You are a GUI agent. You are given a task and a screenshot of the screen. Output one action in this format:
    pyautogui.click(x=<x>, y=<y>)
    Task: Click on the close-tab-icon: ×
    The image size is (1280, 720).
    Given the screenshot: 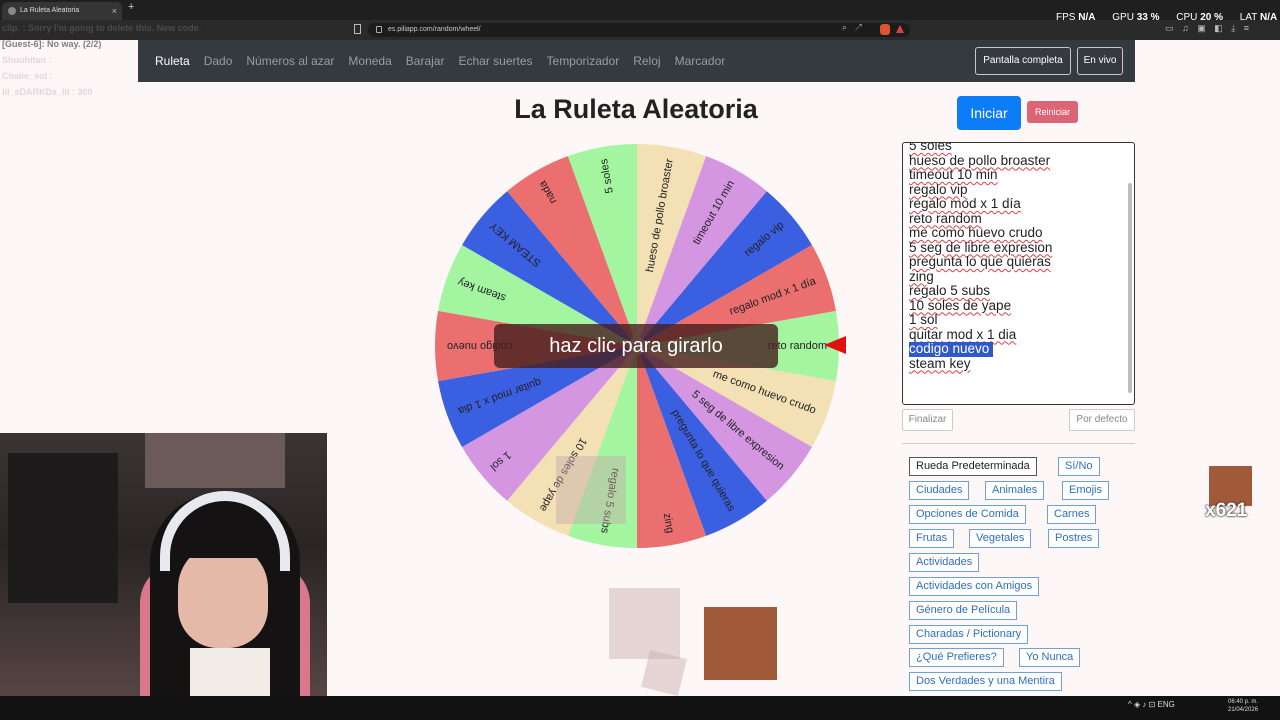 What is the action you would take?
    pyautogui.click(x=114, y=11)
    